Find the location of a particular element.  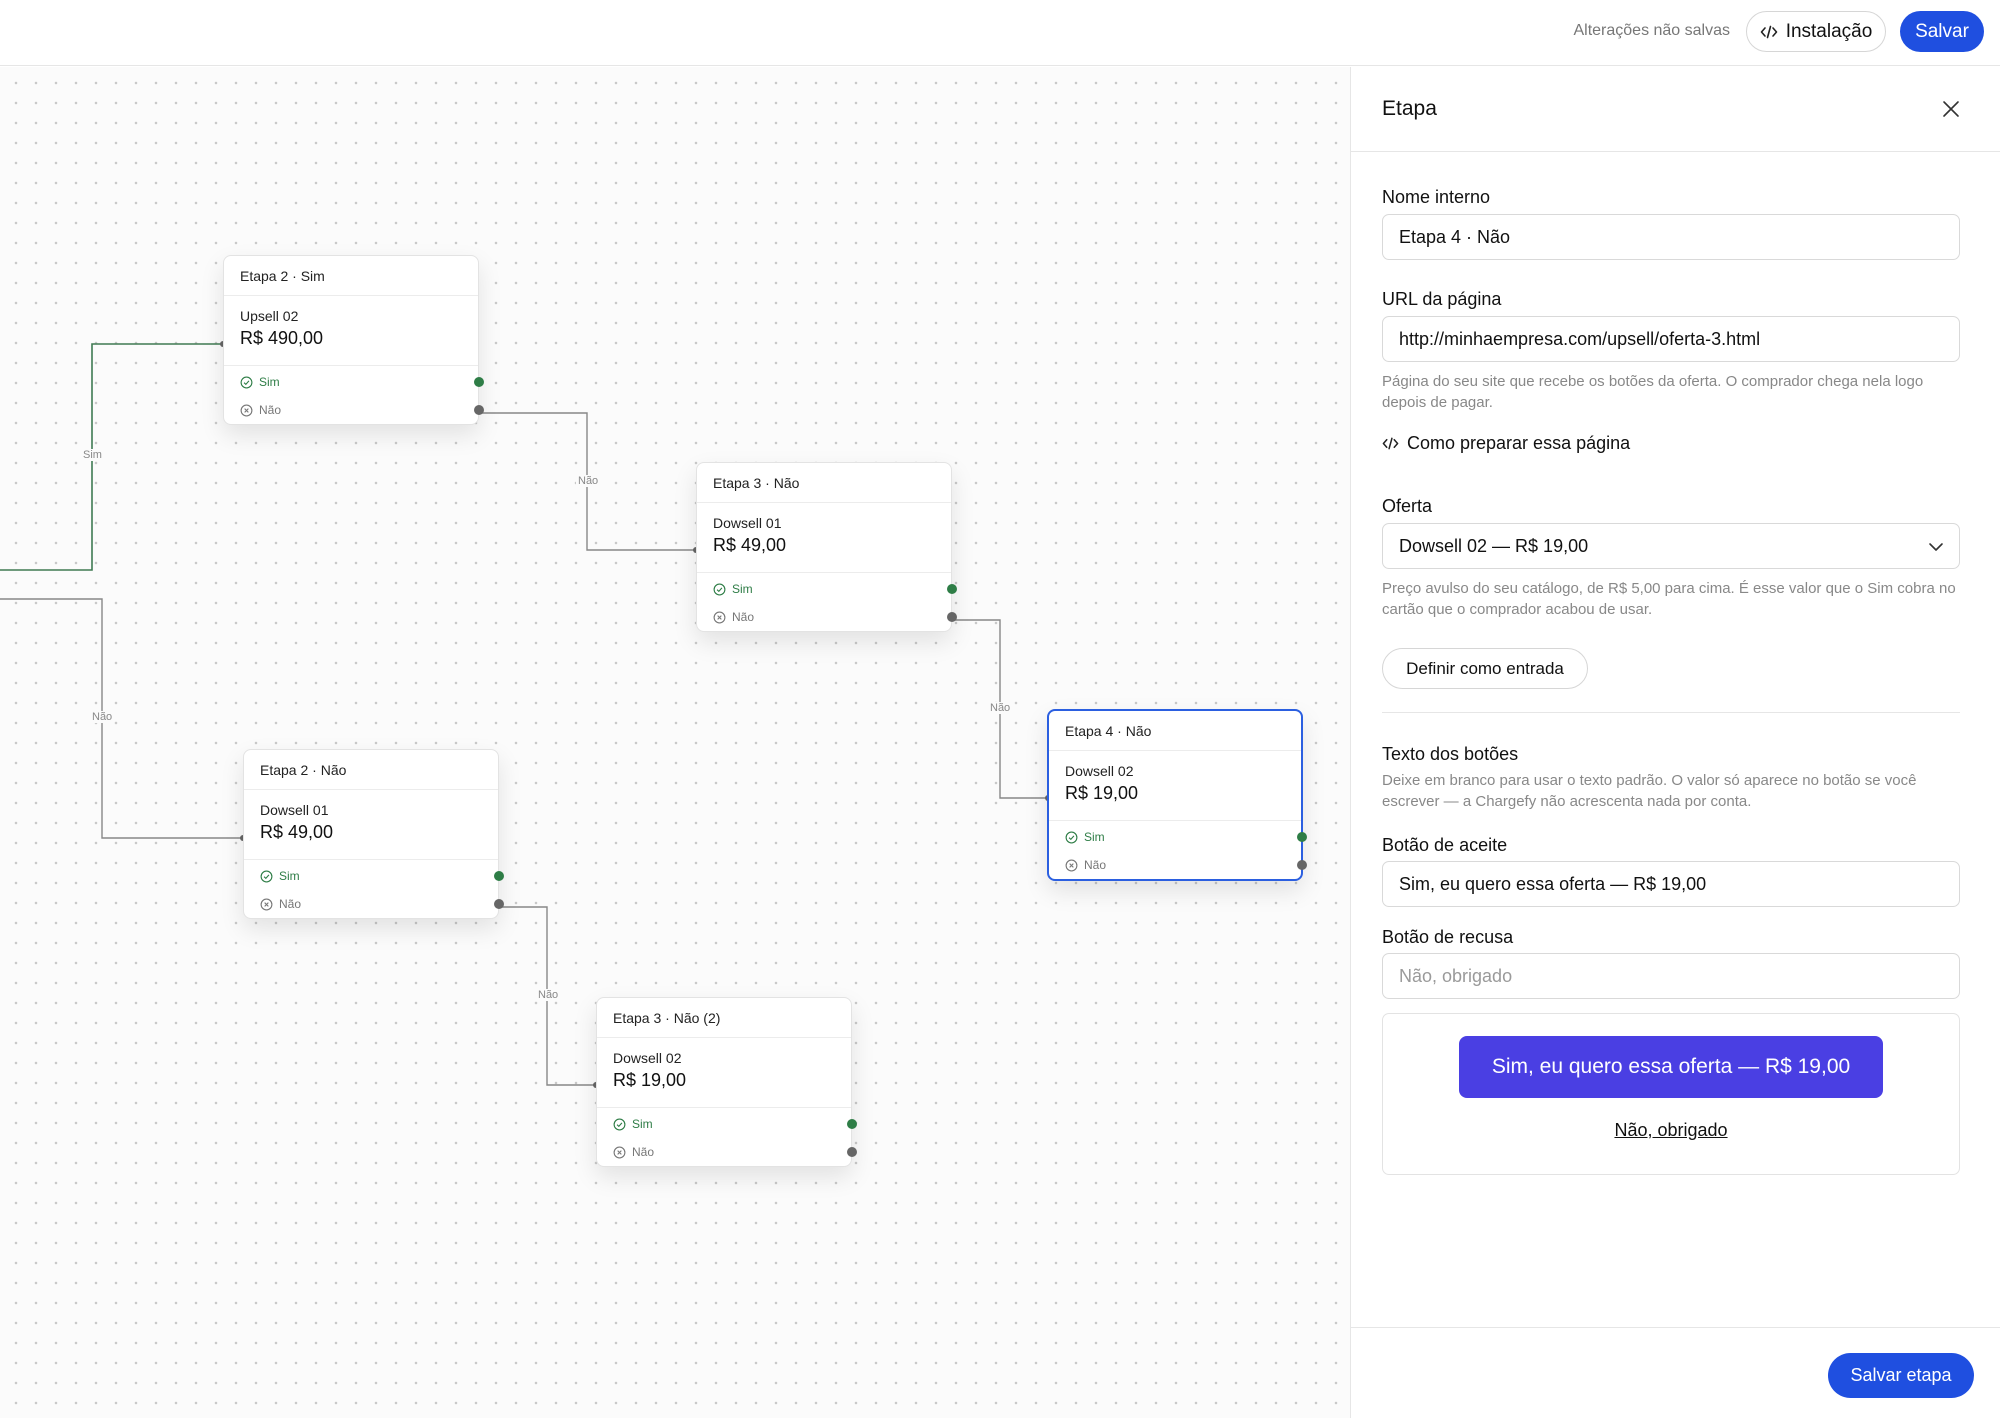

close-panel-button is located at coordinates (1951, 109).